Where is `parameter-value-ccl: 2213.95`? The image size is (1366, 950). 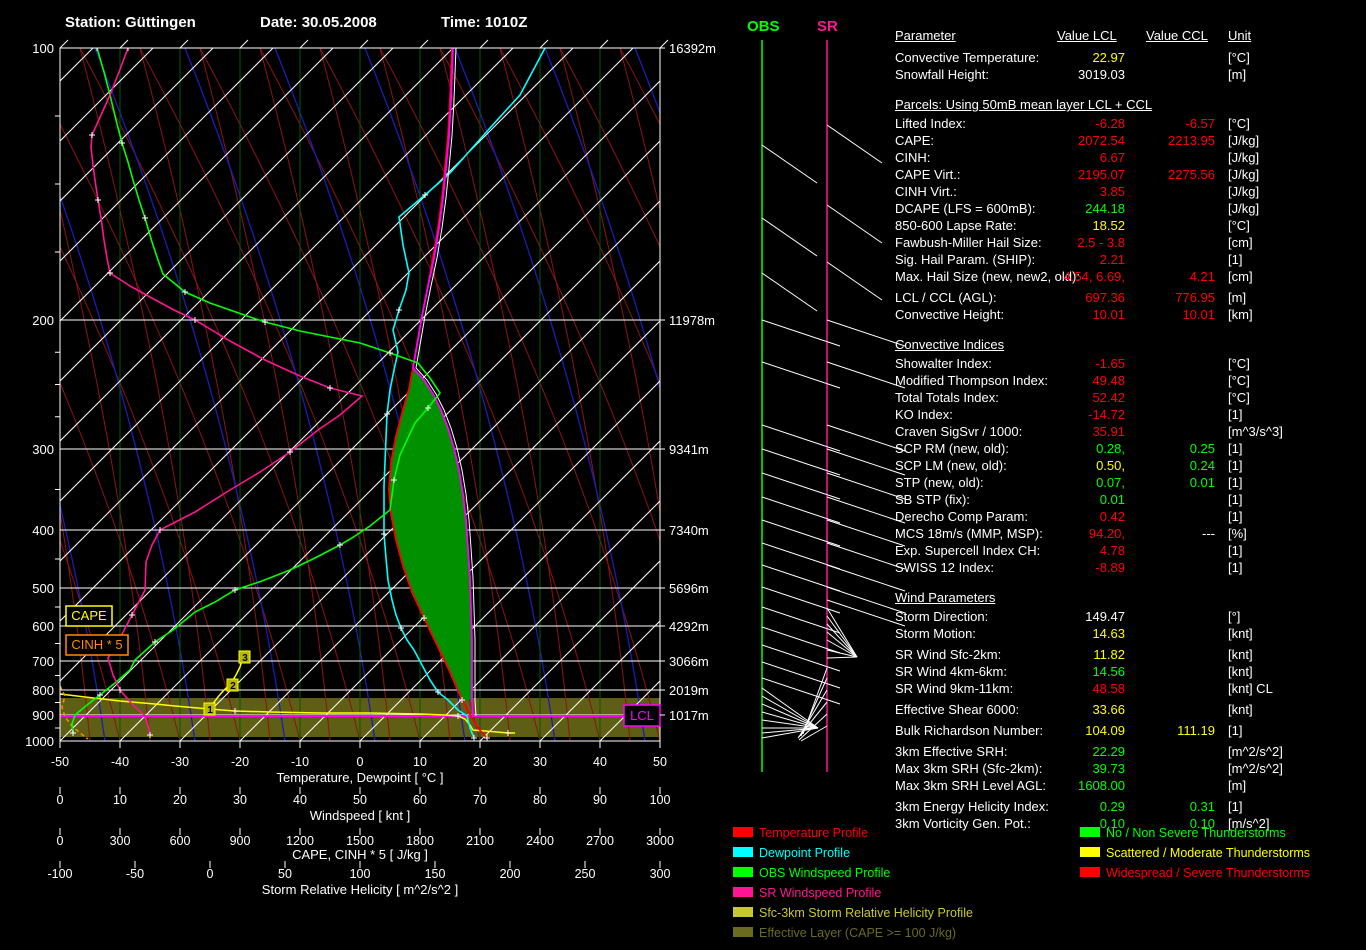
parameter-value-ccl: 2213.95 is located at coordinates (1191, 140).